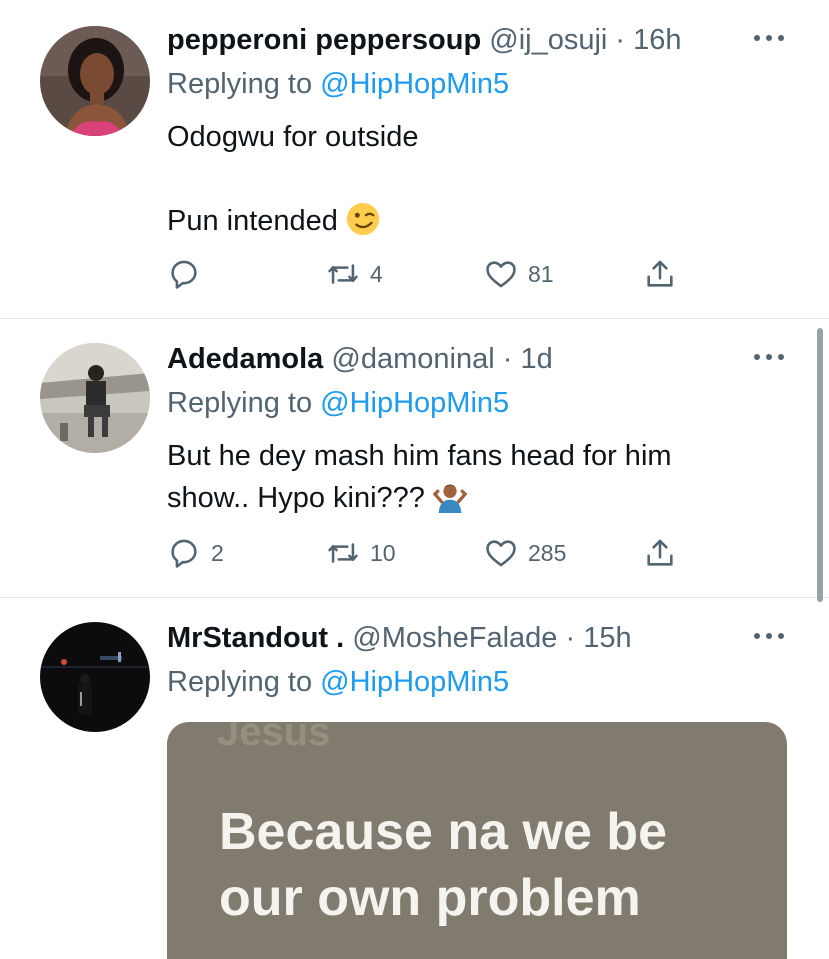  Describe the element at coordinates (547, 552) in the screenshot. I see `like-count: 285` at that location.